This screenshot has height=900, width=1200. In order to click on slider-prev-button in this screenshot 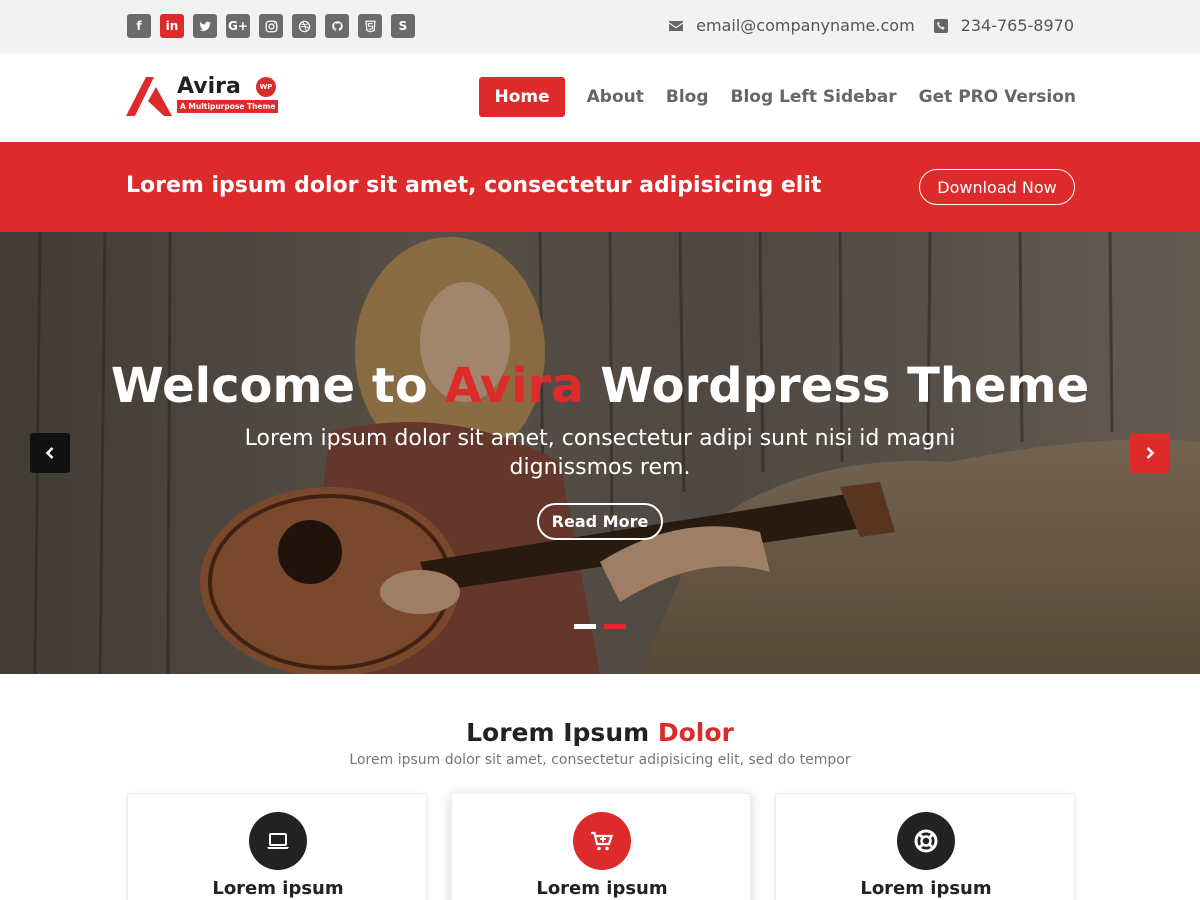, I will do `click(50, 453)`.